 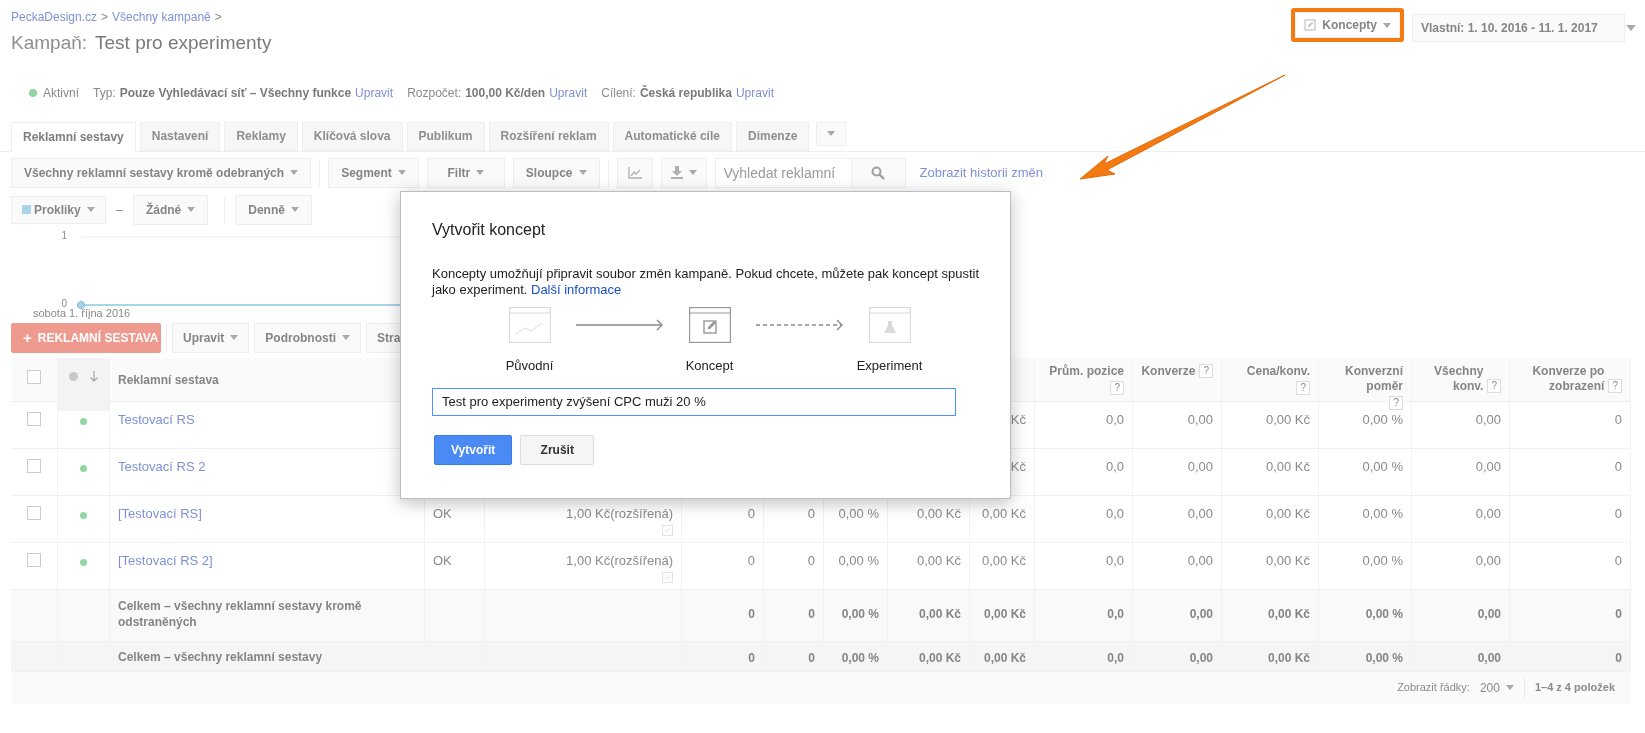 I want to click on more-tabs-button, so click(x=831, y=133).